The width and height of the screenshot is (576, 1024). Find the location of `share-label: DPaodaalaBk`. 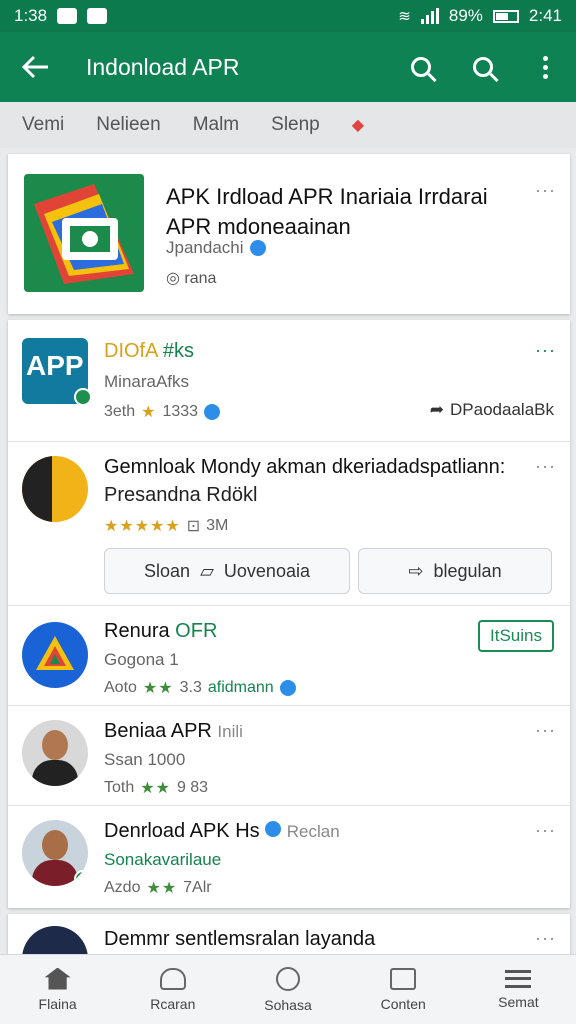

share-label: DPaodaalaBk is located at coordinates (502, 409).